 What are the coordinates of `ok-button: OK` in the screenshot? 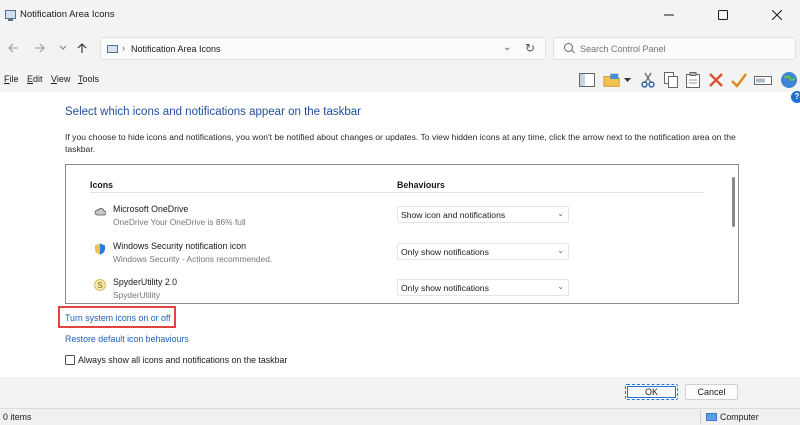 It's located at (651, 392).